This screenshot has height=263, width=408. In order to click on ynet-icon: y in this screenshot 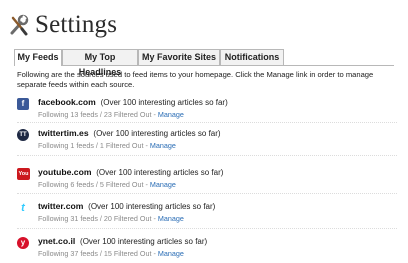, I will do `click(23, 243)`.